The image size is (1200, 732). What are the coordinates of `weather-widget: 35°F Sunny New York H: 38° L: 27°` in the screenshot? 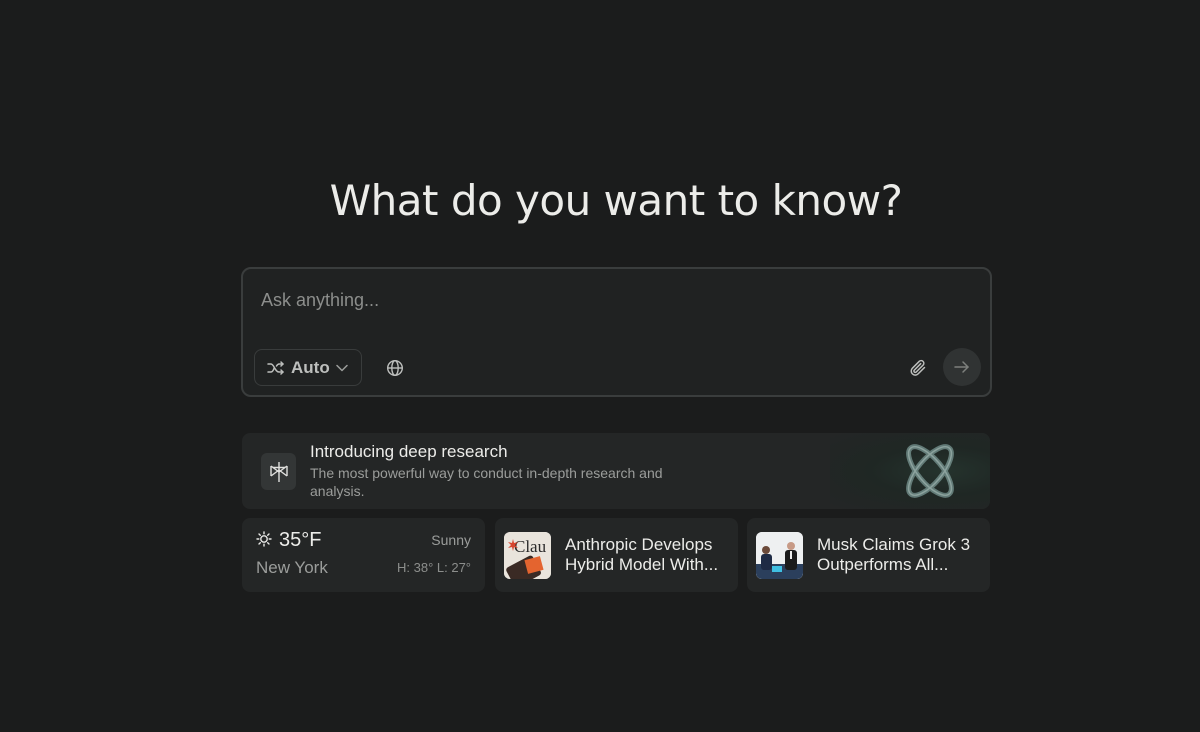 It's located at (363, 555).